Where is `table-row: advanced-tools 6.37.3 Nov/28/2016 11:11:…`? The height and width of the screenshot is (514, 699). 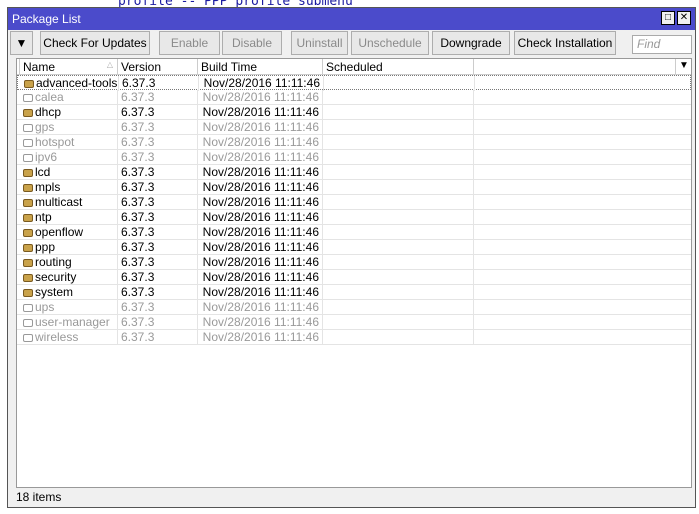
table-row: advanced-tools 6.37.3 Nov/28/2016 11:11:… is located at coordinates (354, 83).